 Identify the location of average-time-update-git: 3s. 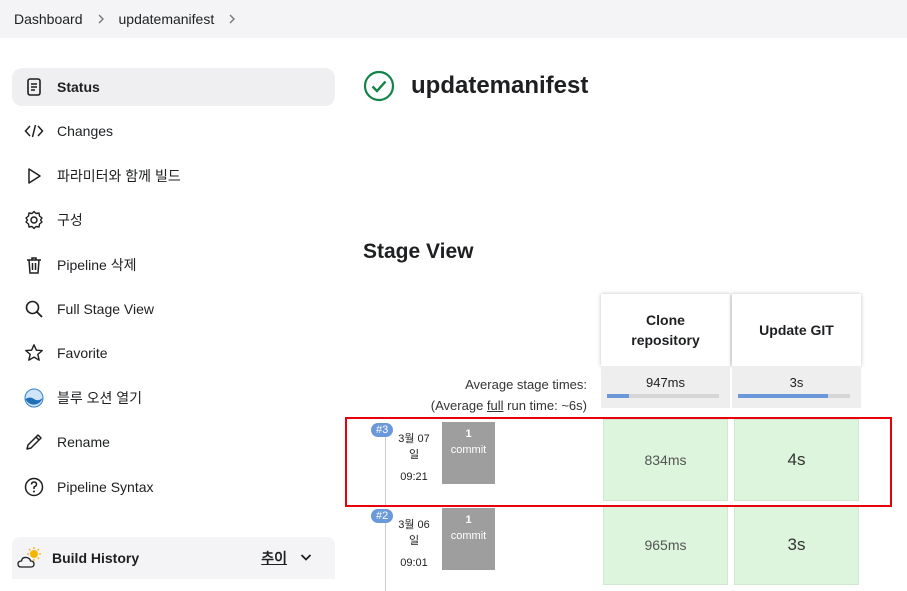
(796, 387).